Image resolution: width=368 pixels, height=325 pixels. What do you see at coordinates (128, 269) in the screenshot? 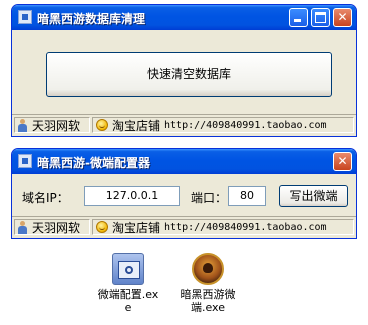
I see `config-app-icon` at bounding box center [128, 269].